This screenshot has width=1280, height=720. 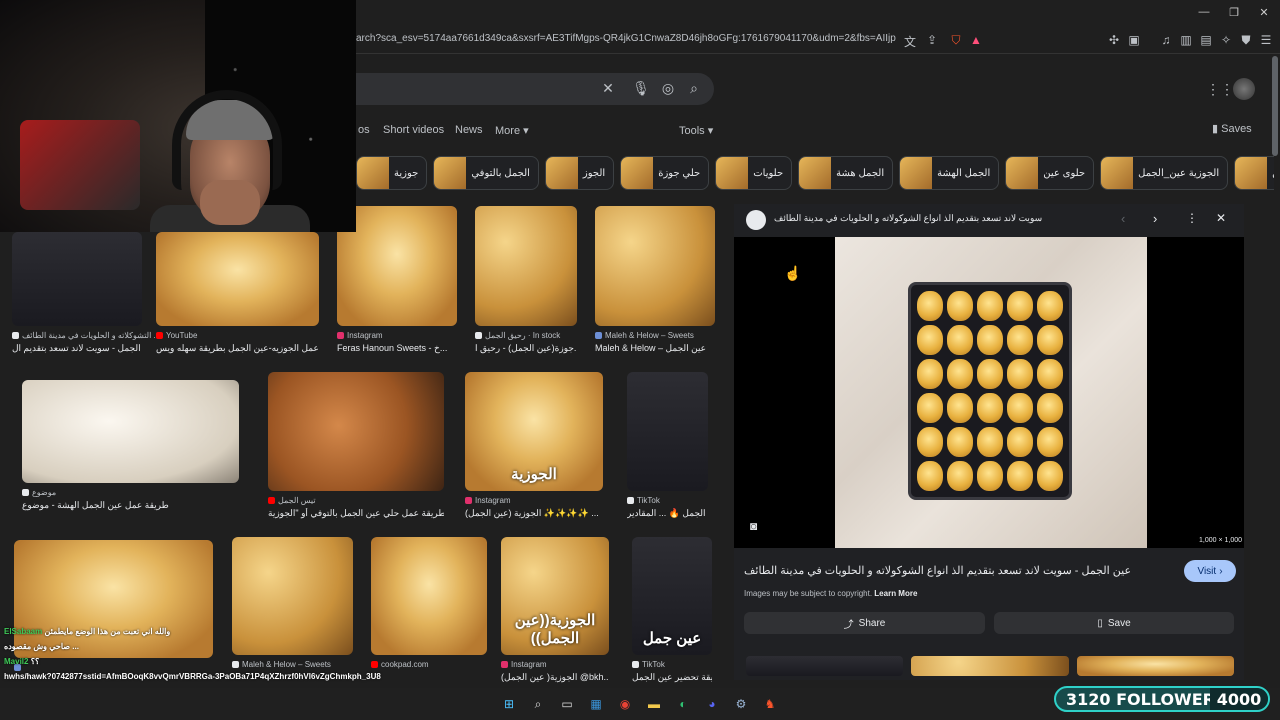 I want to click on chip-3: حلي جوزة, so click(x=665, y=173).